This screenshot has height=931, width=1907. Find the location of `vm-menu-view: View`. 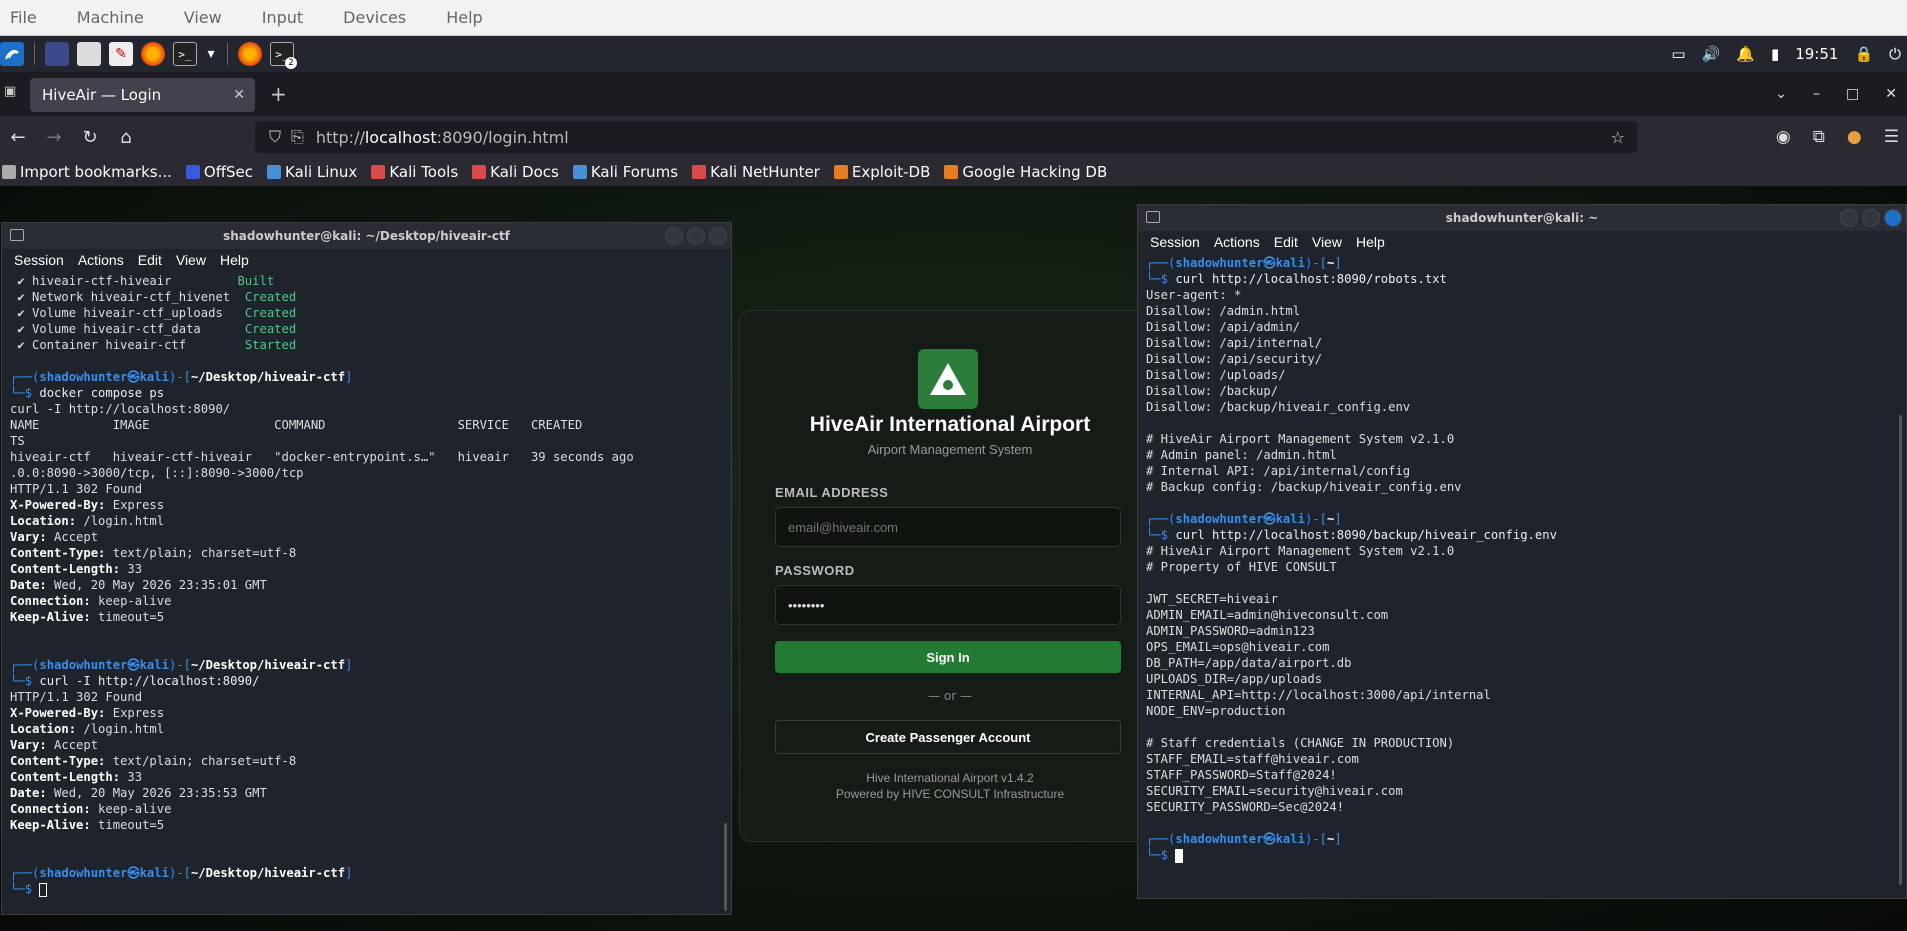

vm-menu-view: View is located at coordinates (203, 17).